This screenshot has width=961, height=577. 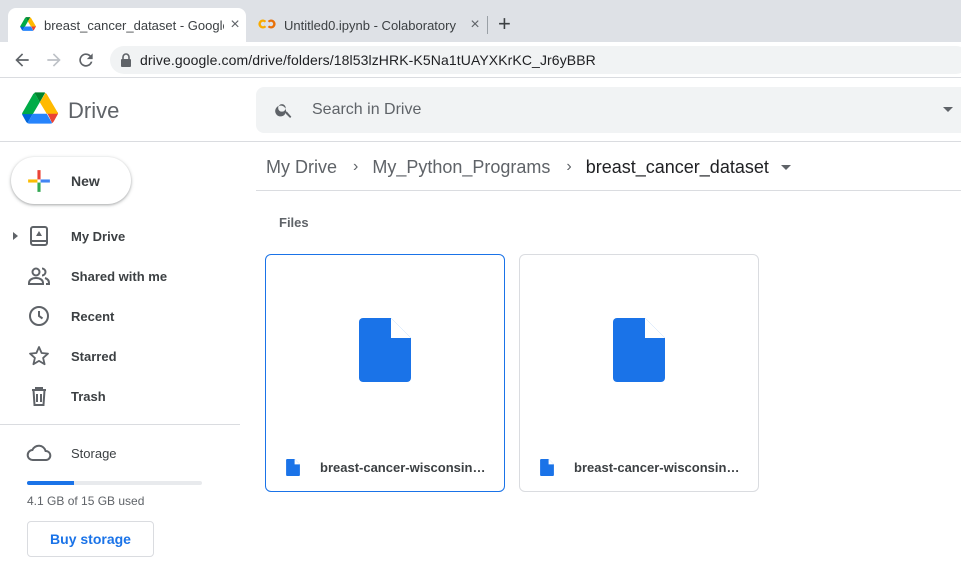 I want to click on file-card: breast-cancer-wisconsin.data, so click(x=385, y=373).